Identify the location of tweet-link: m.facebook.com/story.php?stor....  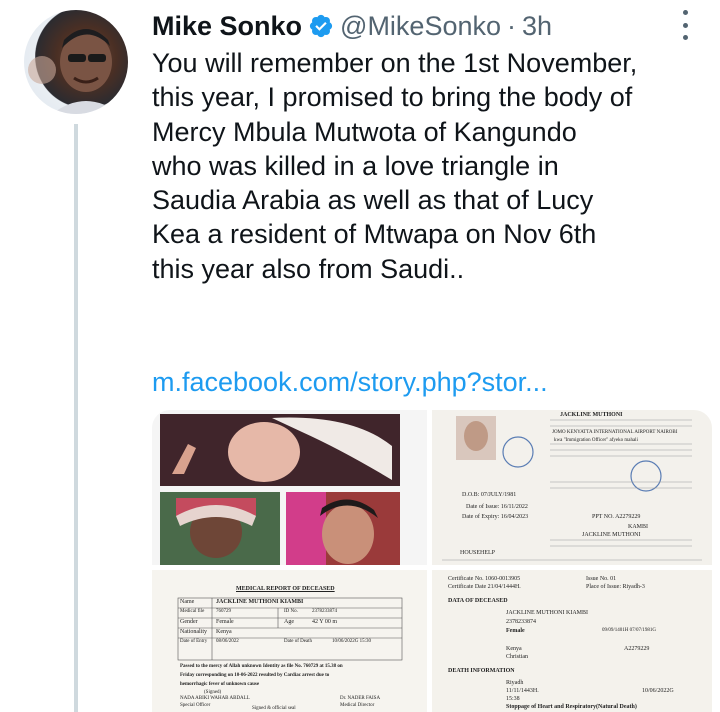
(350, 382).